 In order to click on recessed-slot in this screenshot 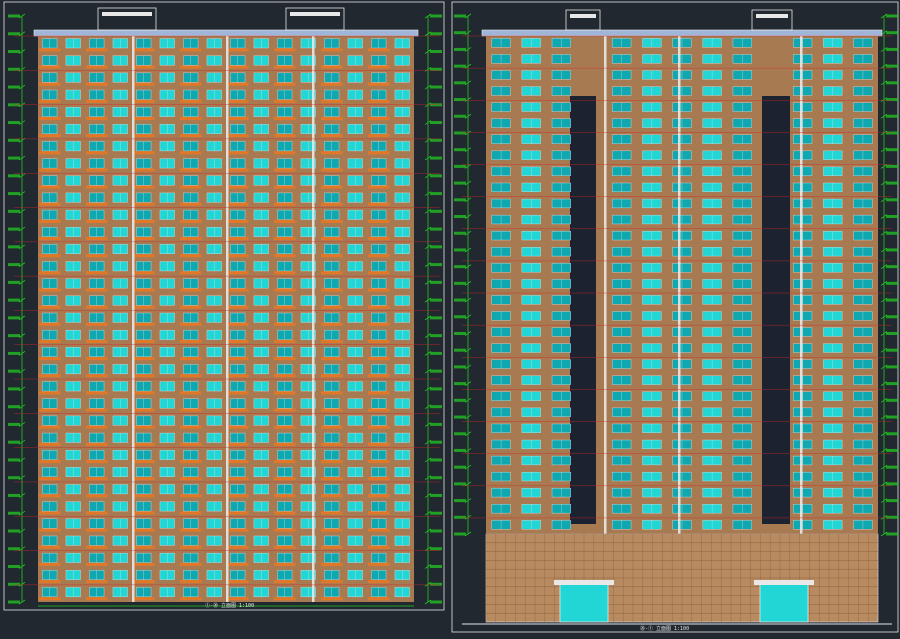, I will do `click(776, 310)`.